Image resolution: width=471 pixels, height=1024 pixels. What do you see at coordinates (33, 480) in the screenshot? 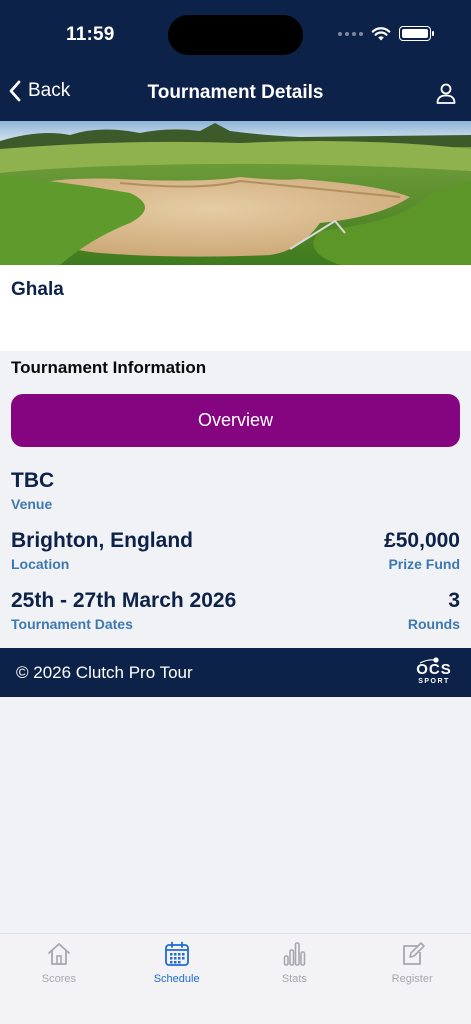
I see `venue-value: TBC` at bounding box center [33, 480].